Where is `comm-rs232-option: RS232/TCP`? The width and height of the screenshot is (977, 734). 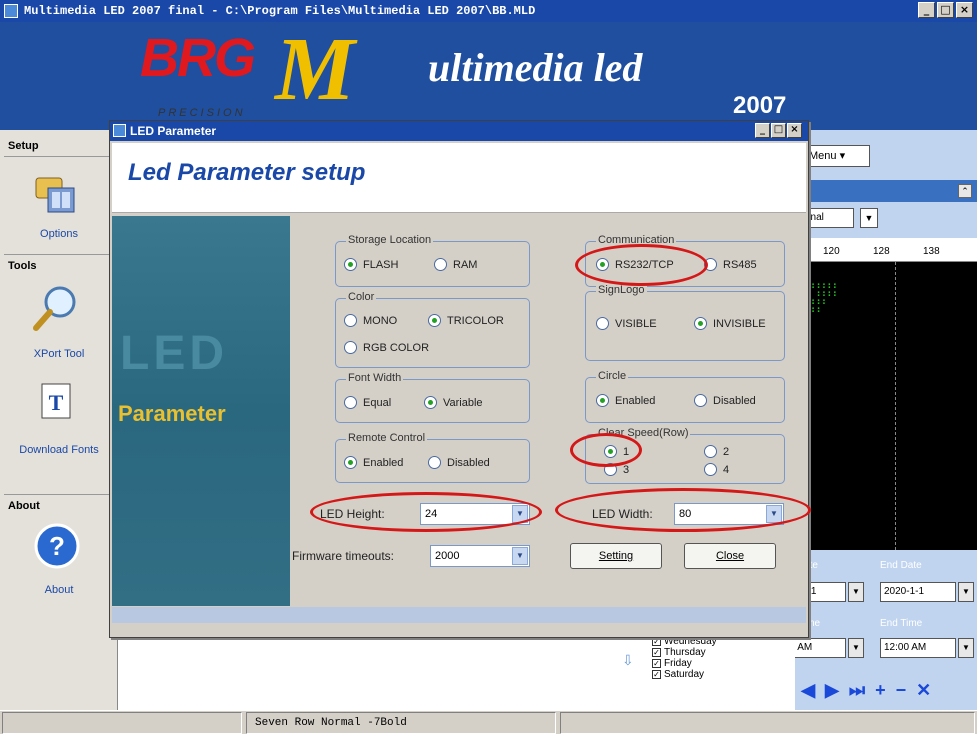 comm-rs232-option: RS232/TCP is located at coordinates (635, 264).